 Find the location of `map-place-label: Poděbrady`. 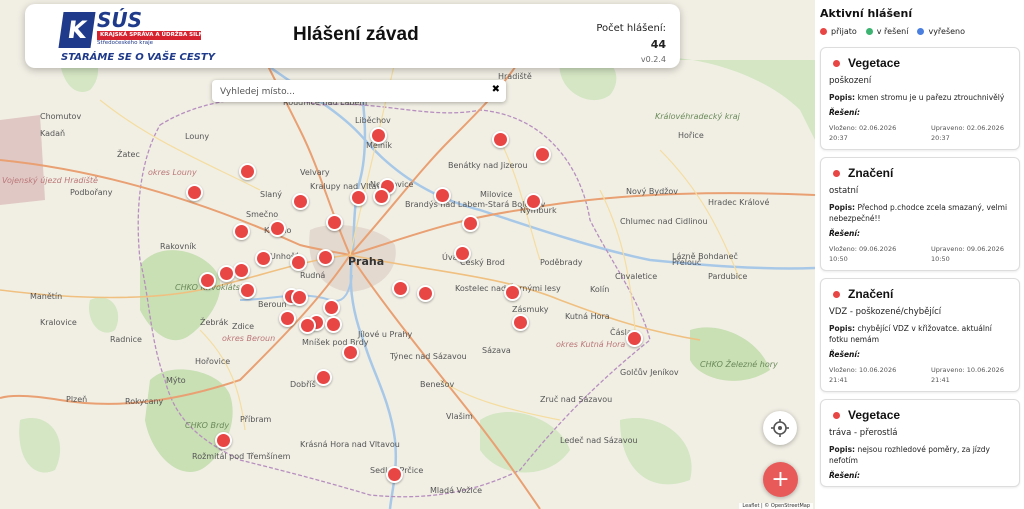

map-place-label: Poděbrady is located at coordinates (561, 262).